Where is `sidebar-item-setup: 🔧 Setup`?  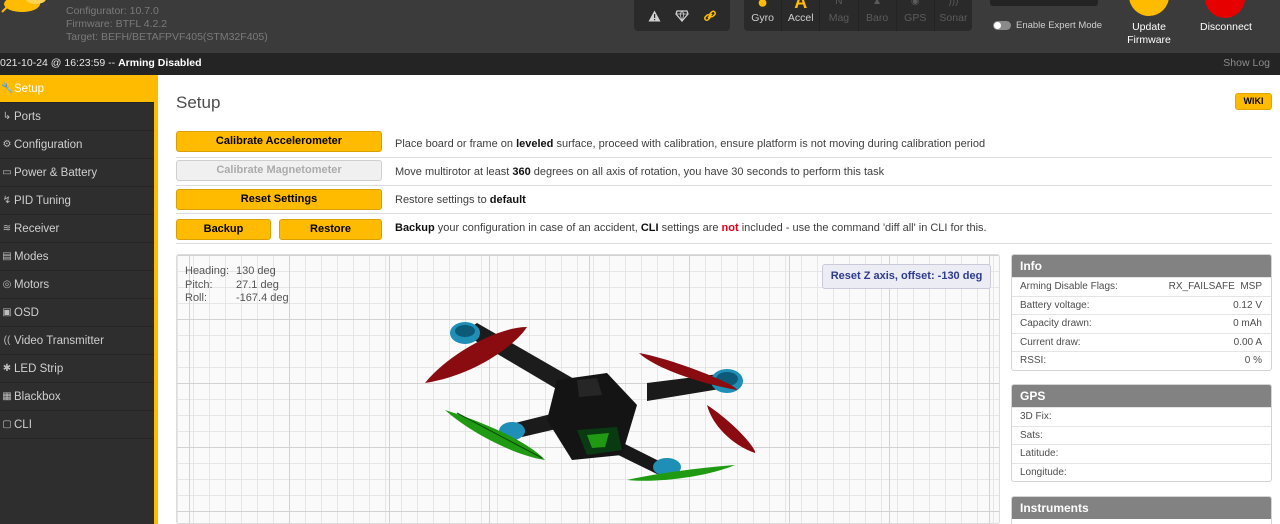 sidebar-item-setup: 🔧 Setup is located at coordinates (77, 89).